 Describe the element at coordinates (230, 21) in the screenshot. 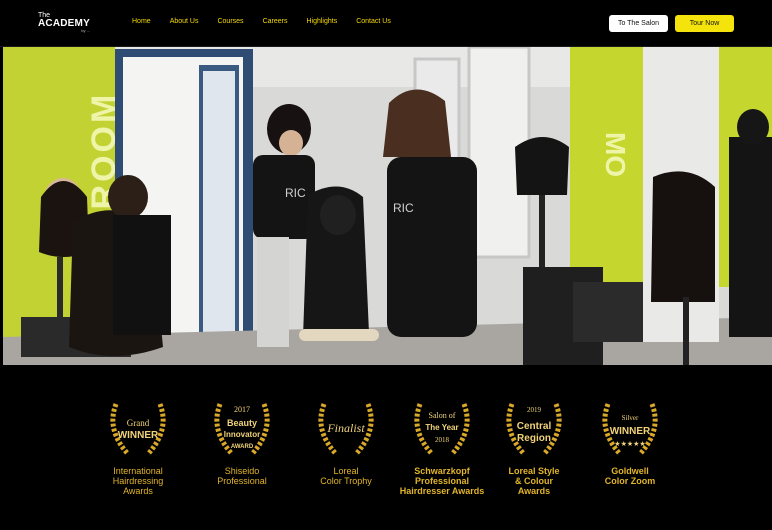

I see `nav-courses: Courses` at that location.